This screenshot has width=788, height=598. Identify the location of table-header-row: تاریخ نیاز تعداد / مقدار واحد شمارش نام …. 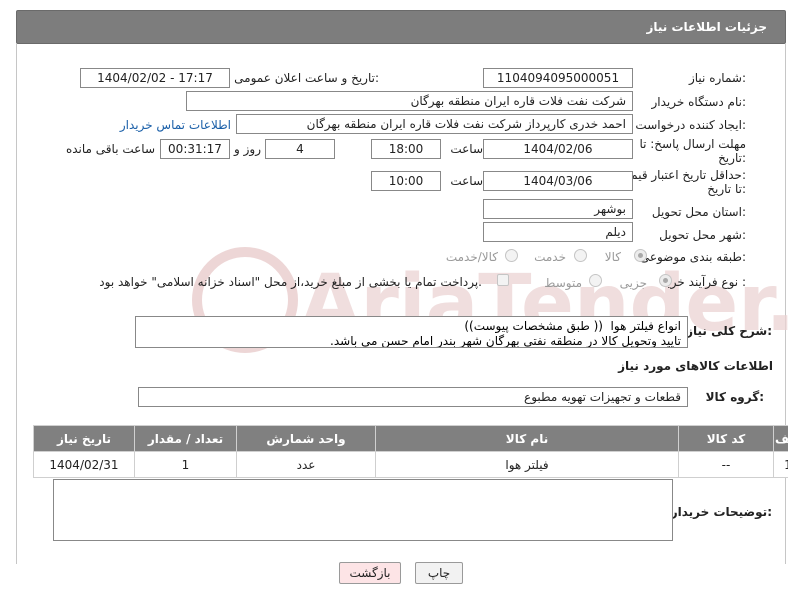
(410, 438).